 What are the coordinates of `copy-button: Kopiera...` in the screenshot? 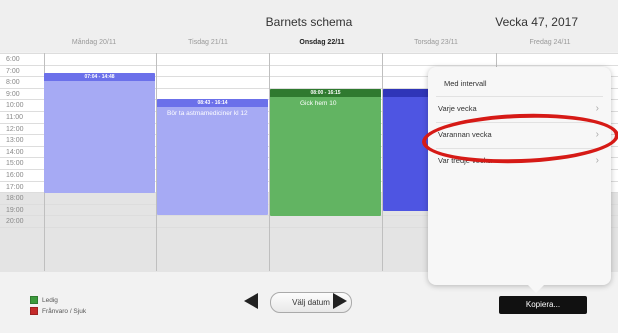 It's located at (543, 305).